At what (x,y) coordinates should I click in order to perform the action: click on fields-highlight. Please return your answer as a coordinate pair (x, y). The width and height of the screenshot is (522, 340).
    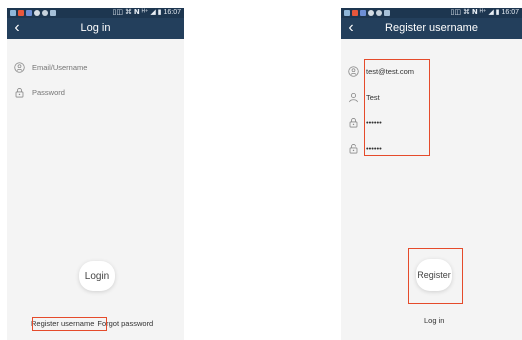
    Looking at the image, I should click on (397, 107).